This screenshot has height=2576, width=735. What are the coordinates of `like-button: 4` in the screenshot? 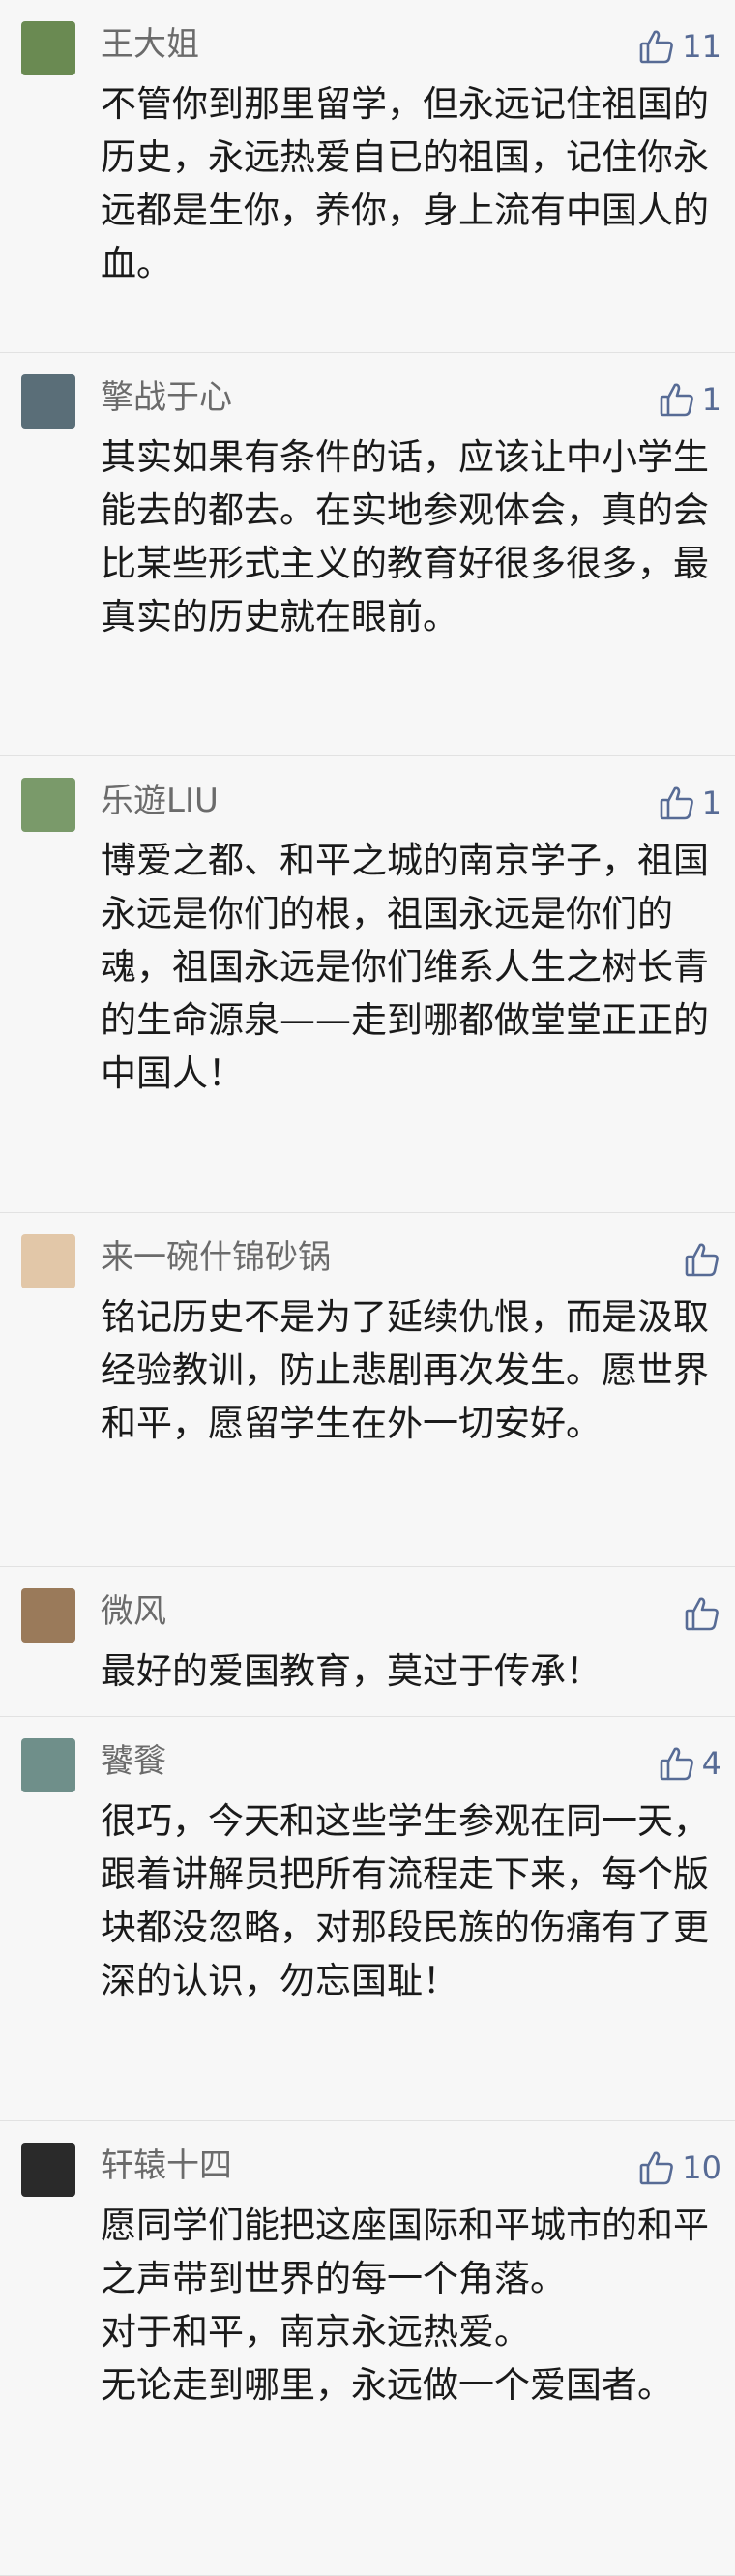 It's located at (689, 1763).